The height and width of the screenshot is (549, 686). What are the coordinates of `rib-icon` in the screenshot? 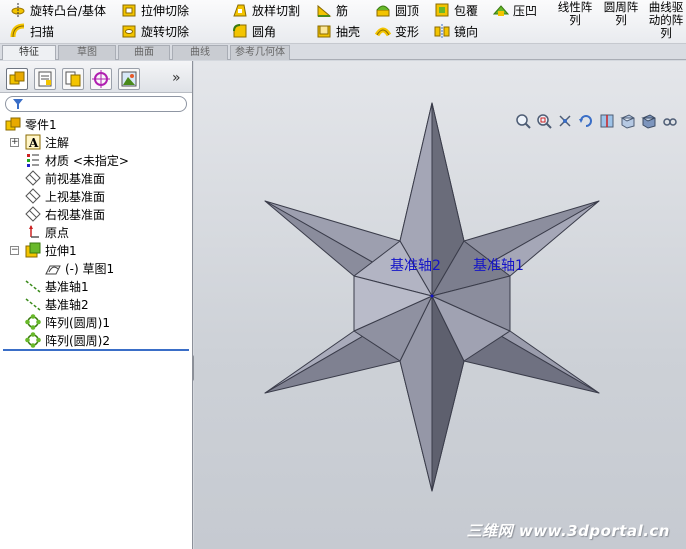 It's located at (324, 10).